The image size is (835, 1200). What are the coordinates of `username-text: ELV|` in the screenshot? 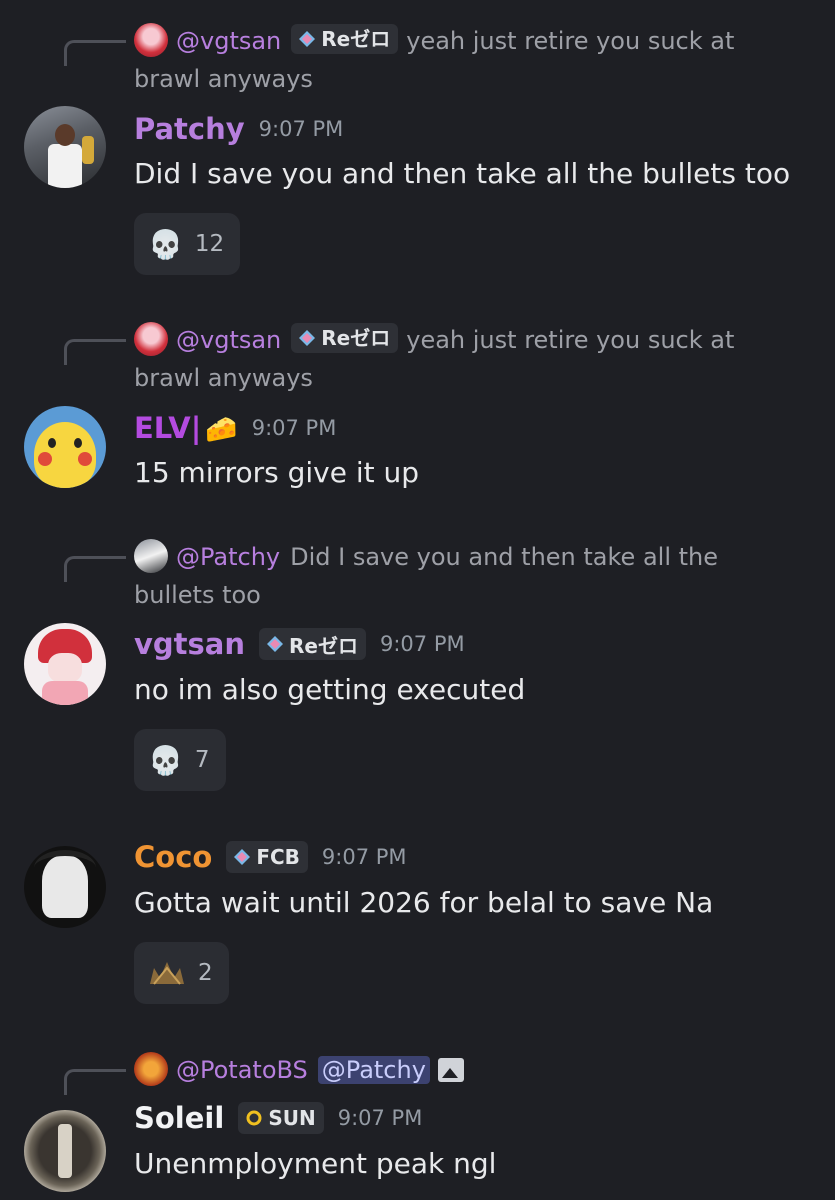 It's located at (168, 428).